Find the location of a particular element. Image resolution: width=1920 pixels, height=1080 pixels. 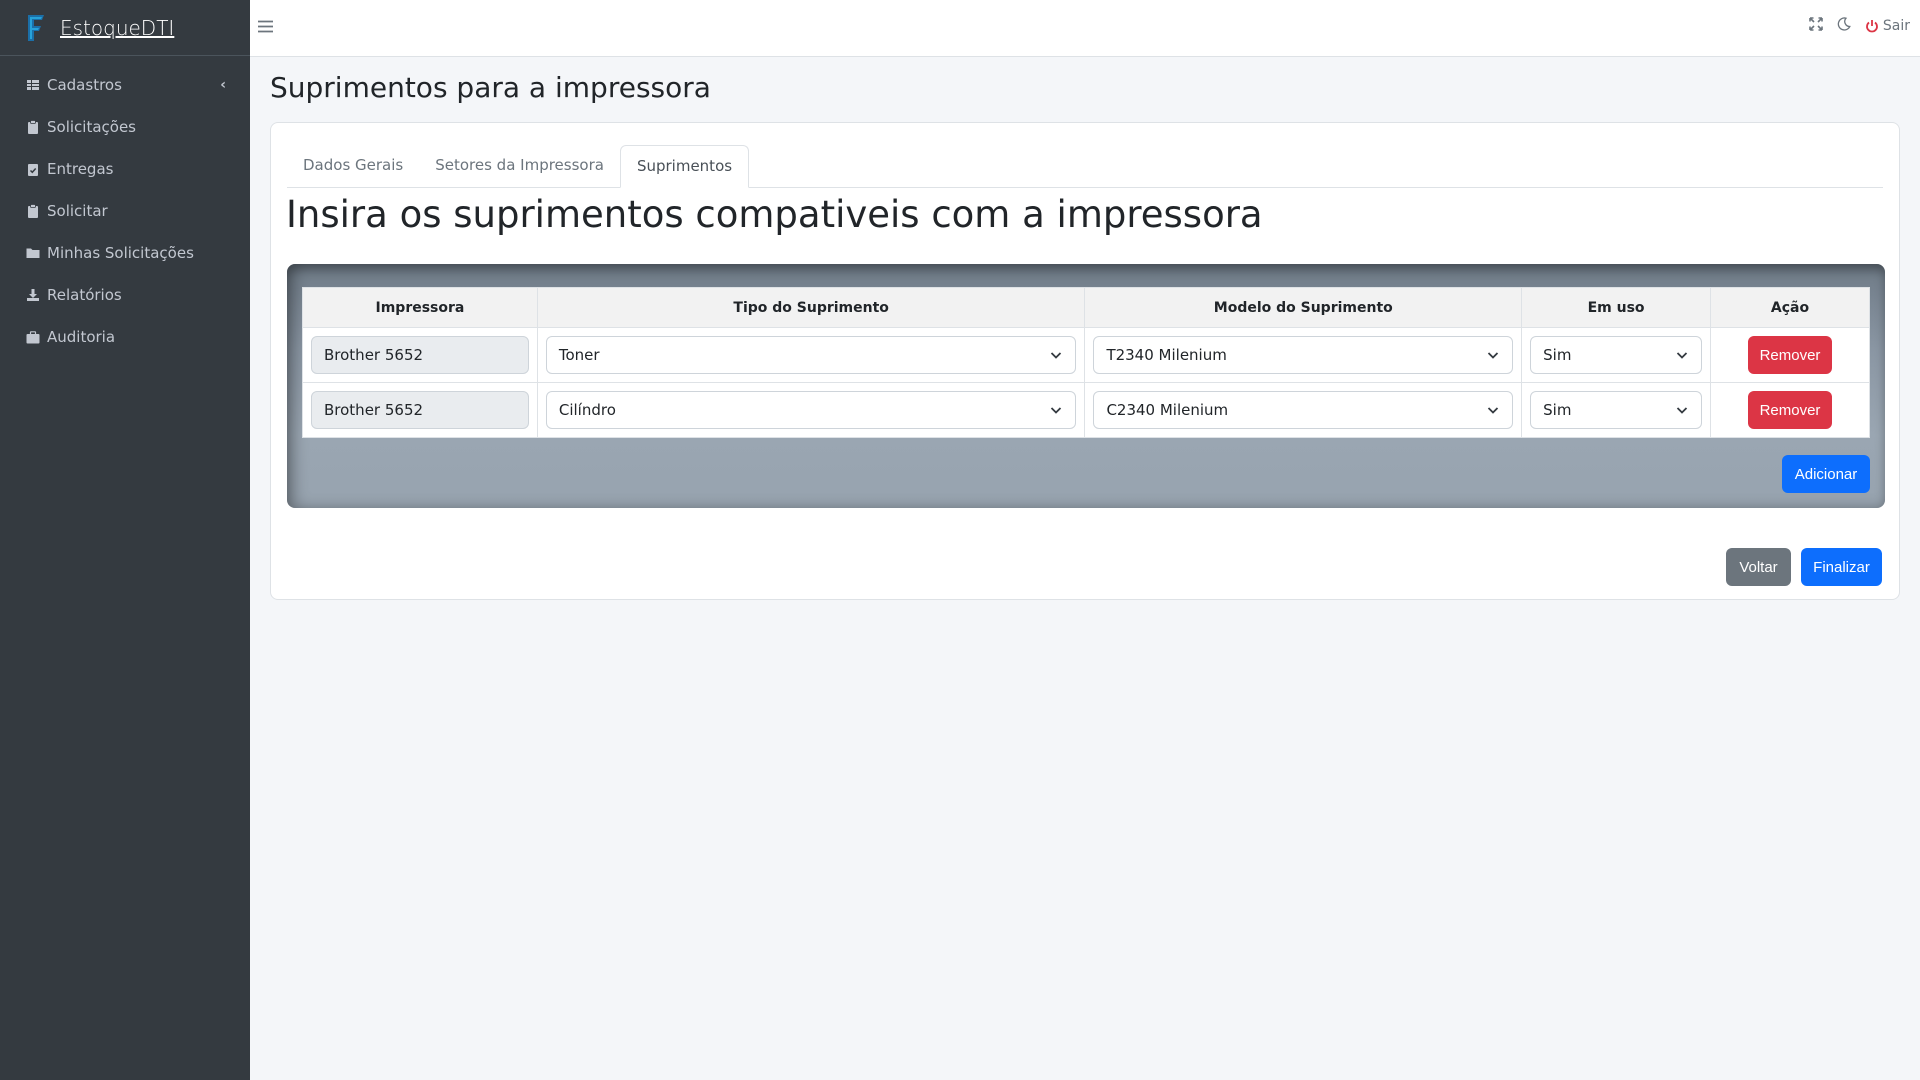

back-button: Voltar is located at coordinates (1758, 567).